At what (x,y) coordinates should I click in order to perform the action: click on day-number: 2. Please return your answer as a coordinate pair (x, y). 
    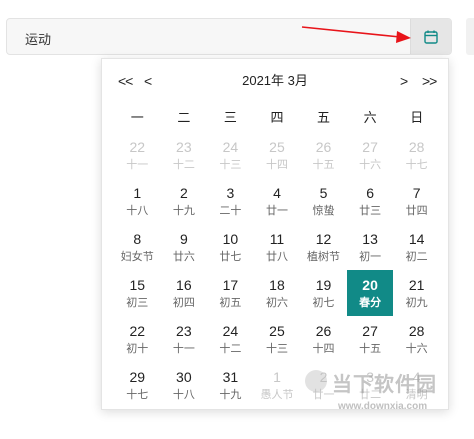
    Looking at the image, I should click on (183, 192).